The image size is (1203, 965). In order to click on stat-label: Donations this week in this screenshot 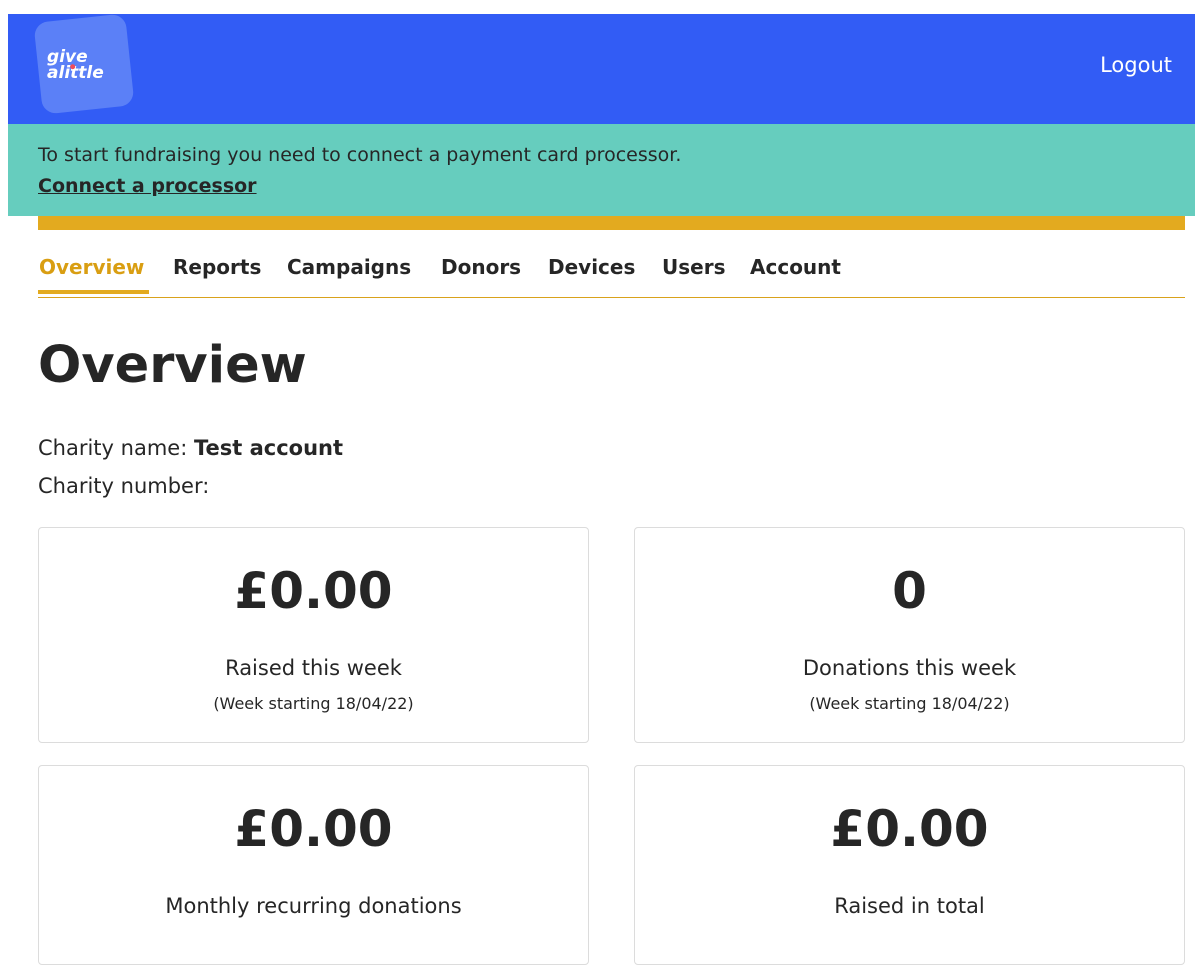, I will do `click(909, 668)`.